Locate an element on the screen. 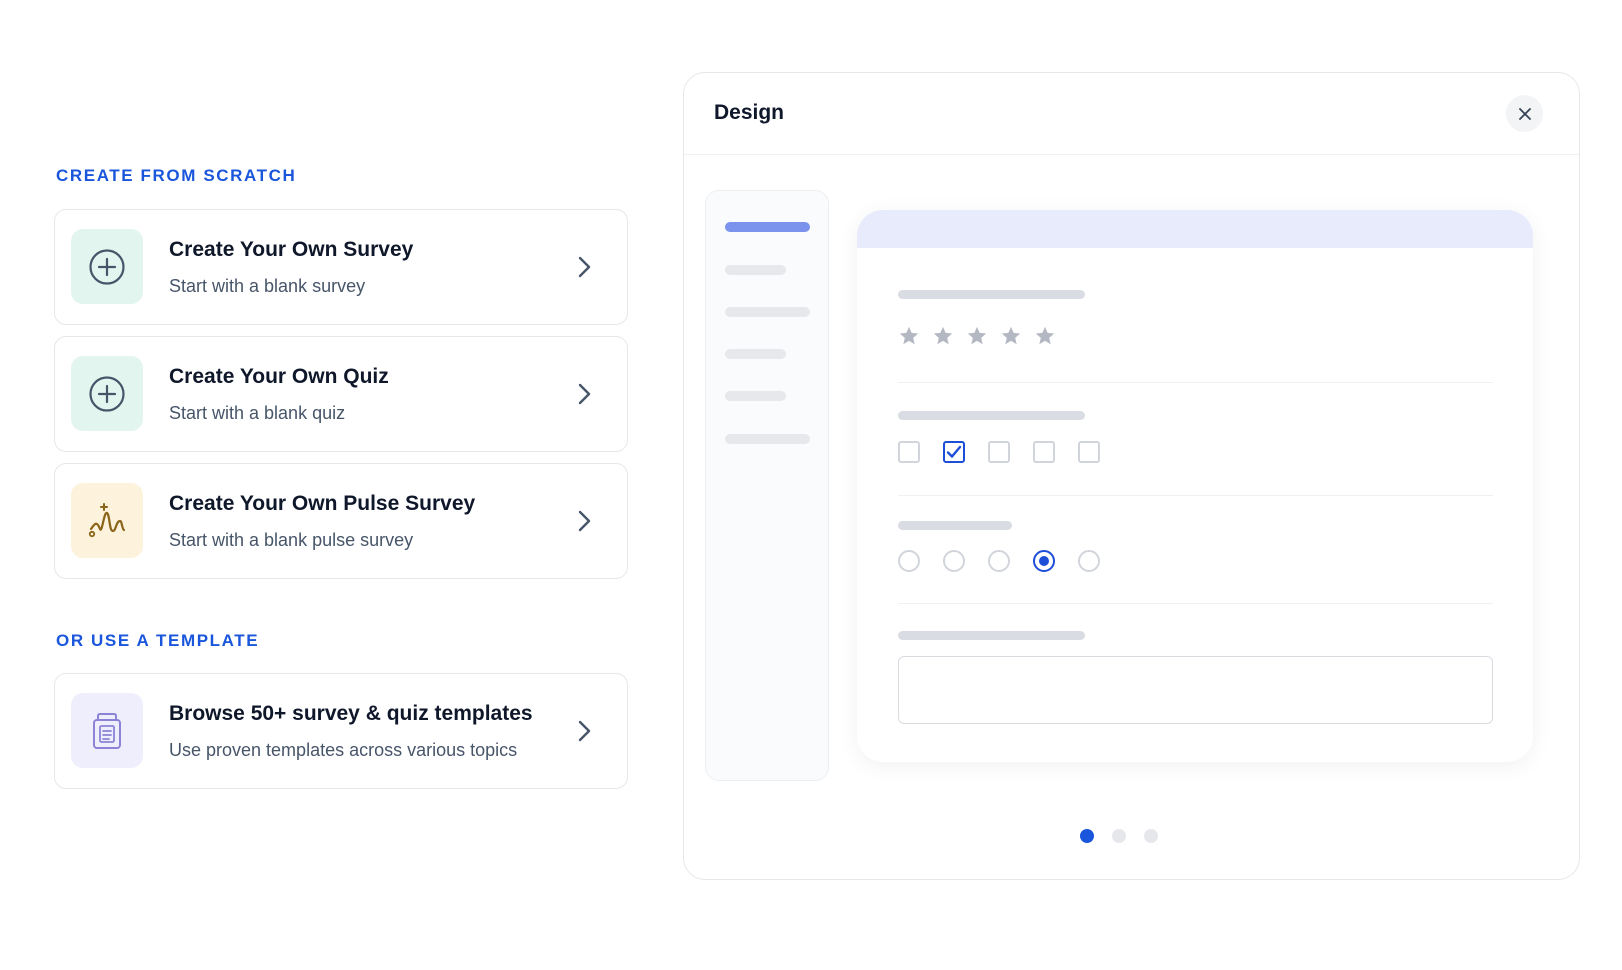 This screenshot has height=970, width=1622. radio-options is located at coordinates (1010, 561).